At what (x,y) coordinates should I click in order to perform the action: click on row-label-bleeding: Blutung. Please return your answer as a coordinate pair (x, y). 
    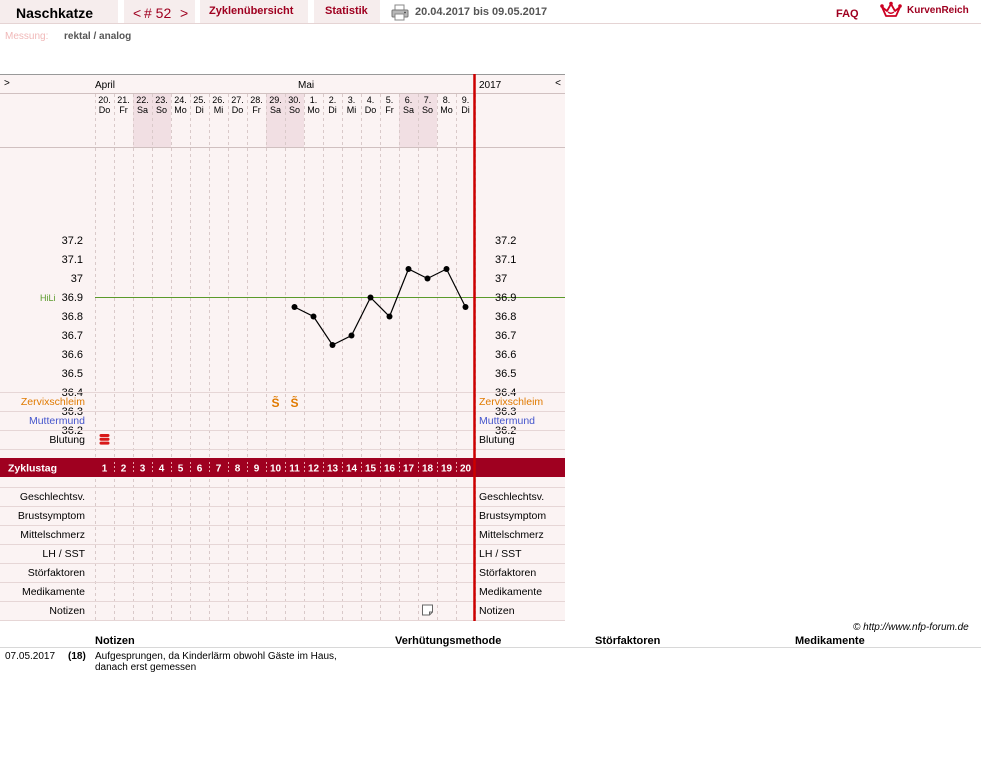
    Looking at the image, I should click on (67, 440).